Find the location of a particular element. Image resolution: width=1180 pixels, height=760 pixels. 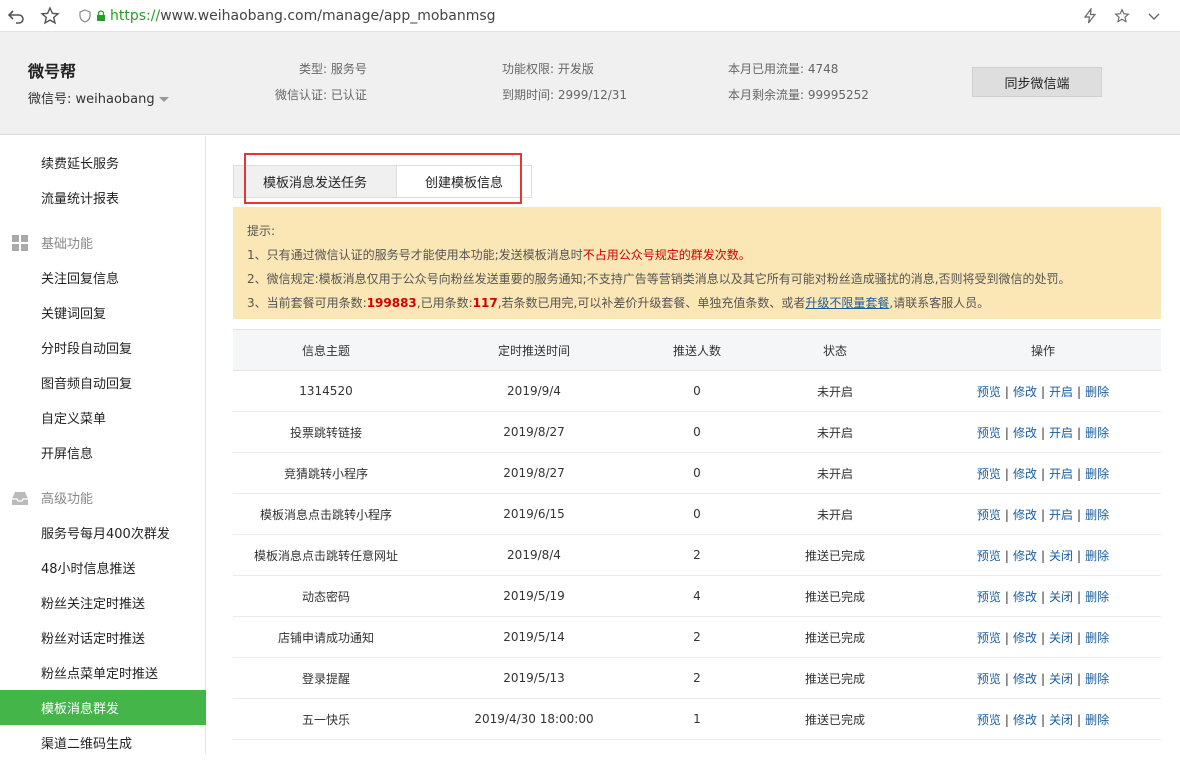

sidebar-item-qrcode: 渠道二维码生成 is located at coordinates (103, 742).